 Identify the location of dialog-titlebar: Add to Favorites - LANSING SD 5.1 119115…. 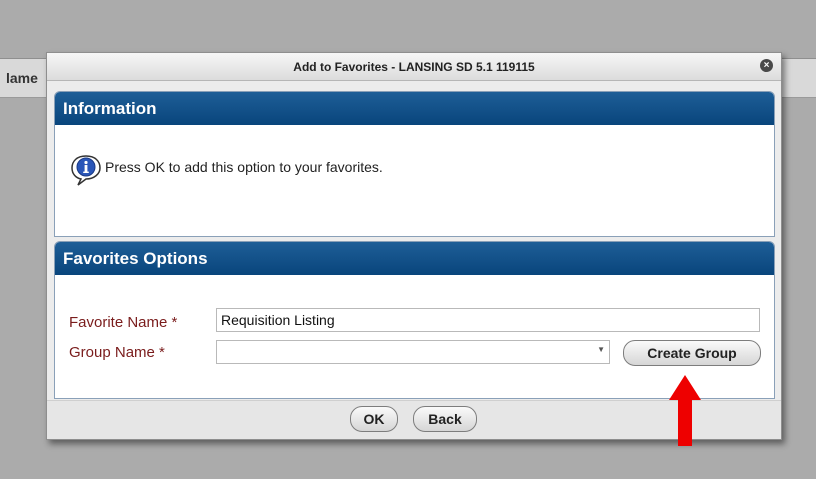
(414, 67).